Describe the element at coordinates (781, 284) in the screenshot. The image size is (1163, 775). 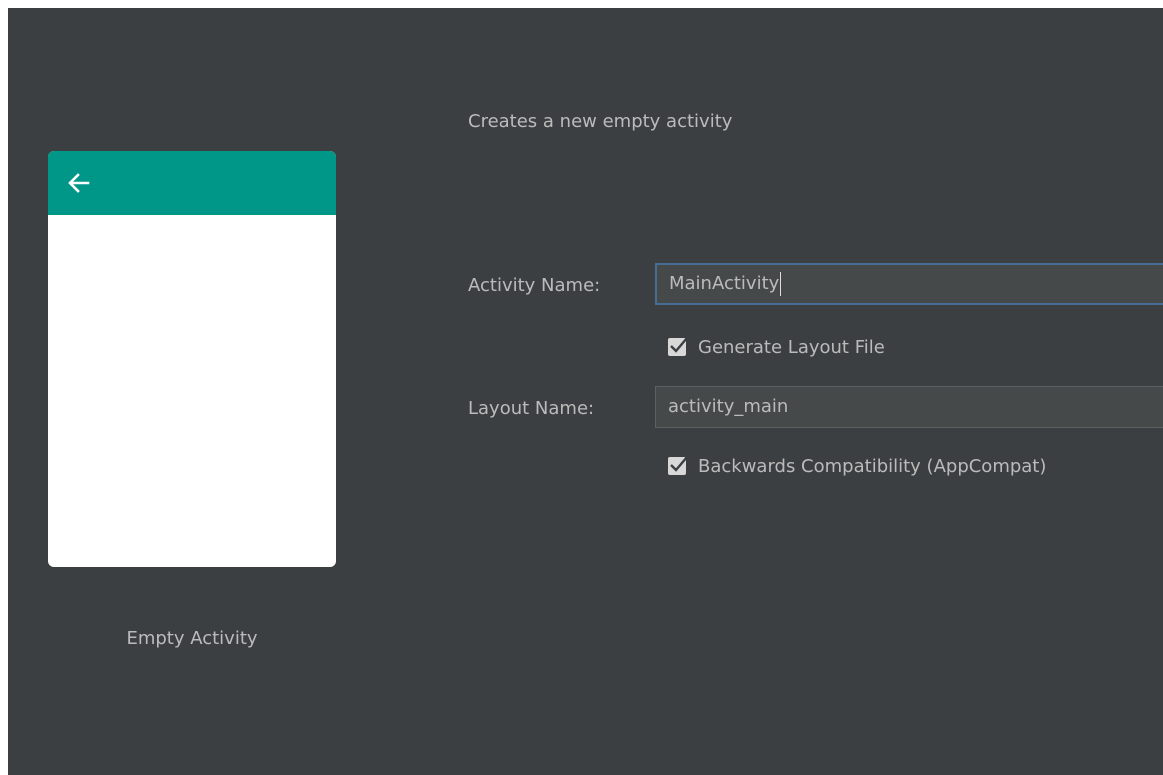
I see `text-caret` at that location.